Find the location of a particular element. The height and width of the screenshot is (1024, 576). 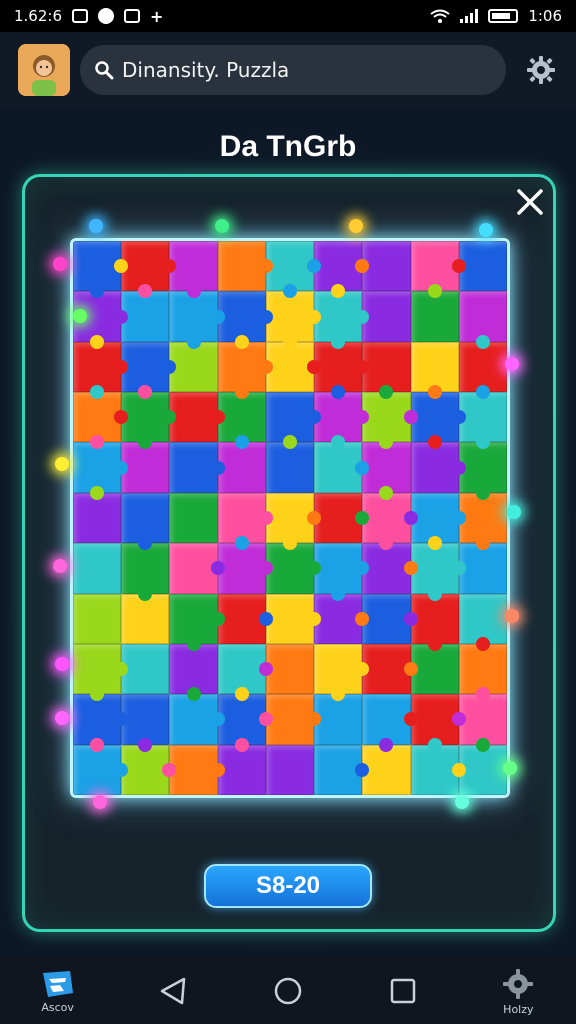

home-button is located at coordinates (288, 991).